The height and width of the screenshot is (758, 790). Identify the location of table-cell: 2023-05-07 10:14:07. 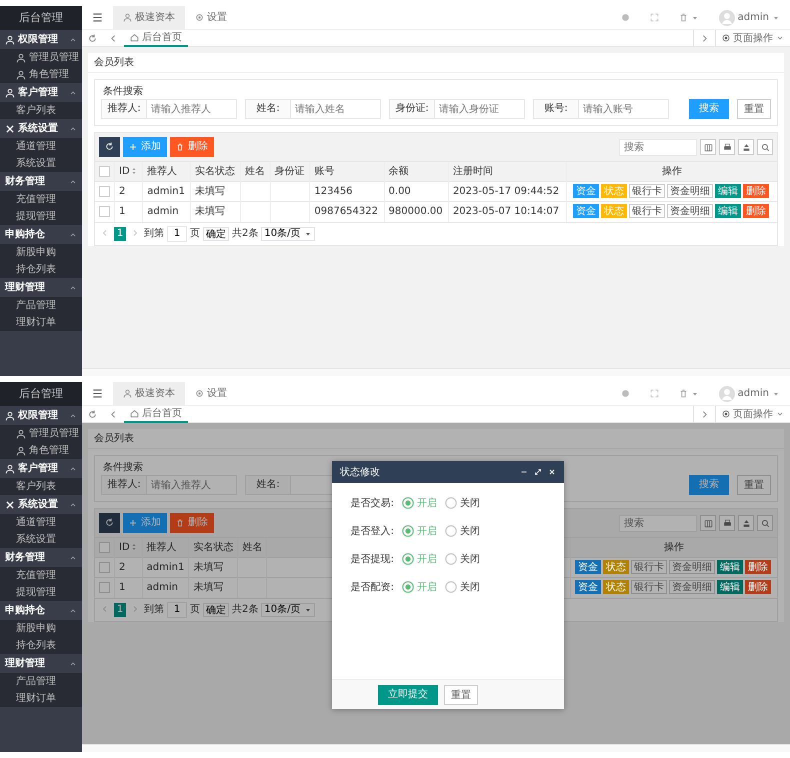
(506, 212).